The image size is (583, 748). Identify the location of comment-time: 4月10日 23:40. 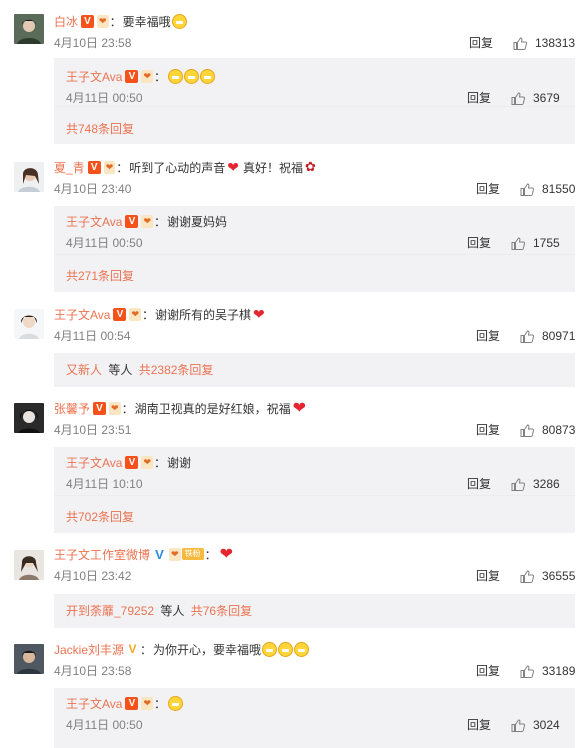
(93, 189).